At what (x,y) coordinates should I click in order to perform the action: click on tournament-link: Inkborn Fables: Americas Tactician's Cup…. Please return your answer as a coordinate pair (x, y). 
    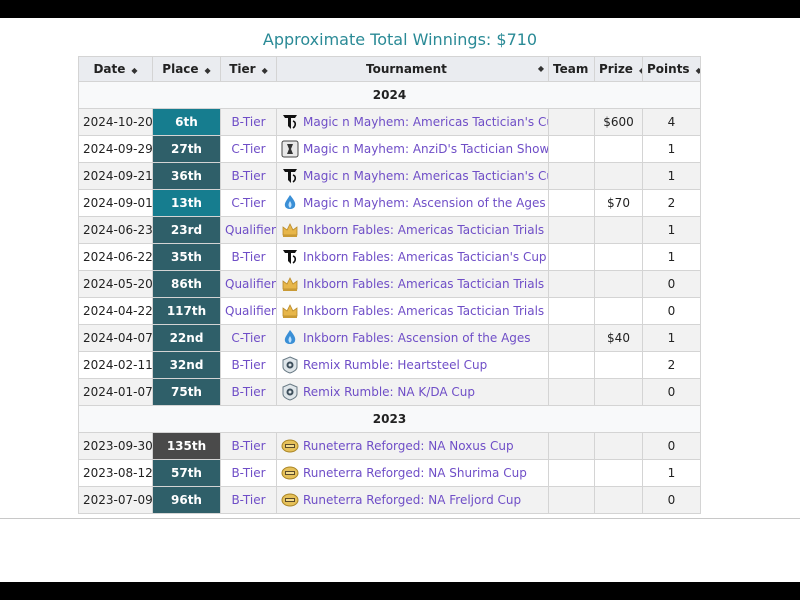
    Looking at the image, I should click on (425, 257).